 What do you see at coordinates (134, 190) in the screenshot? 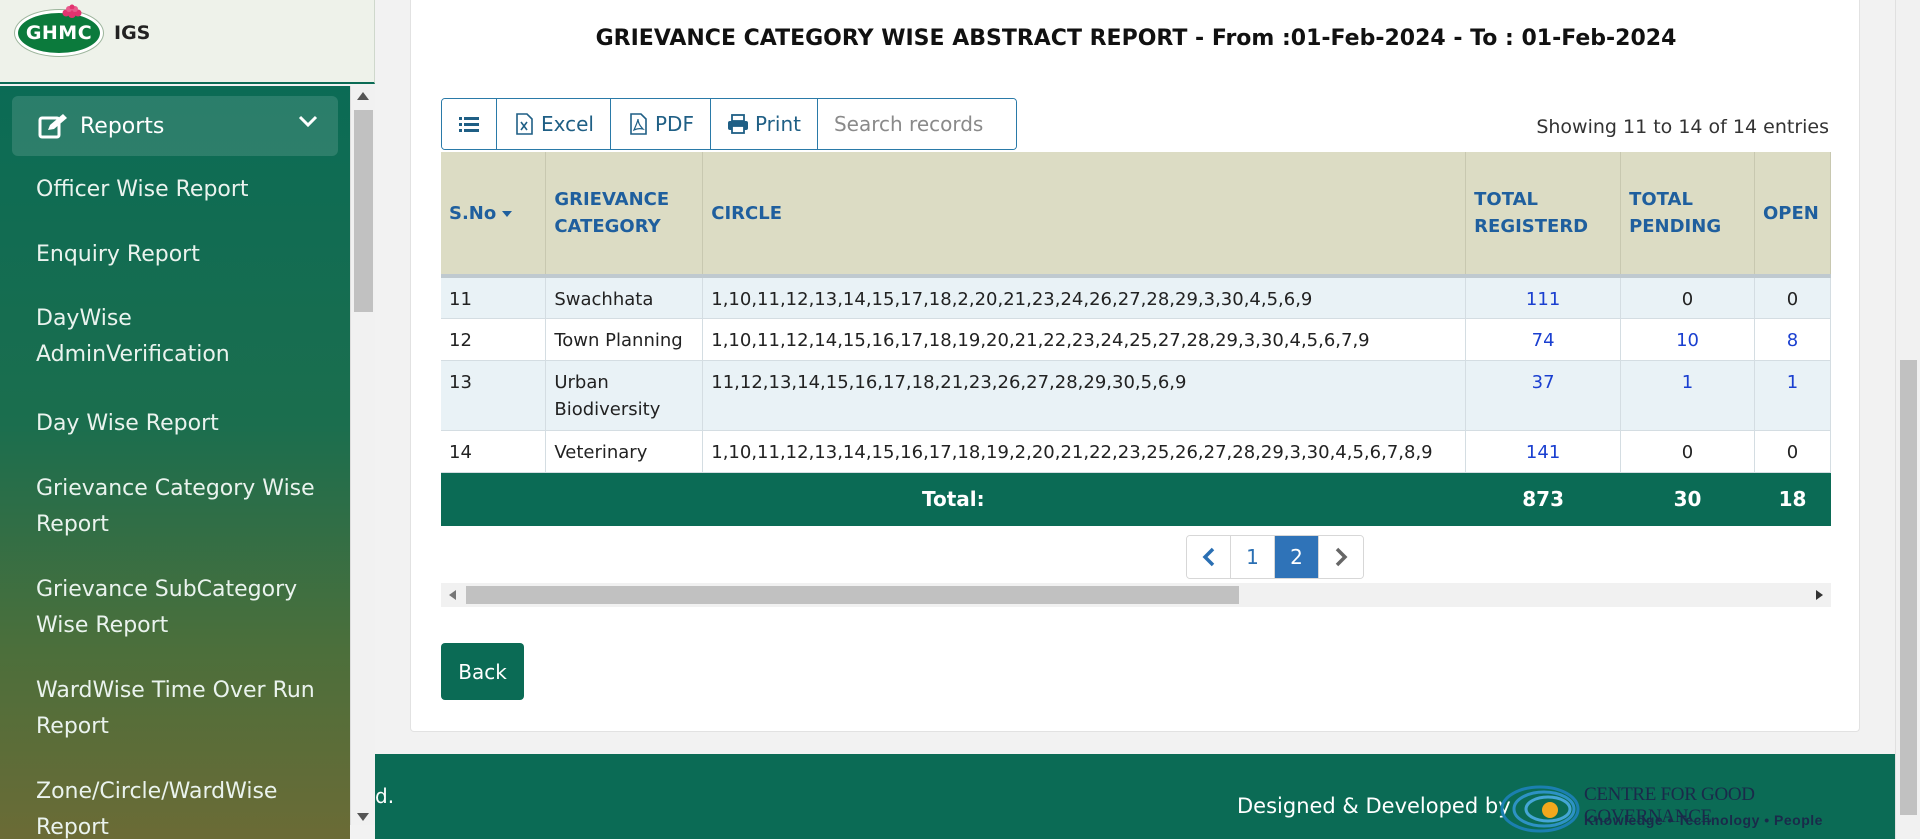
I see `sidebar-item-officer-wise-report: Officer Wise Report` at bounding box center [134, 190].